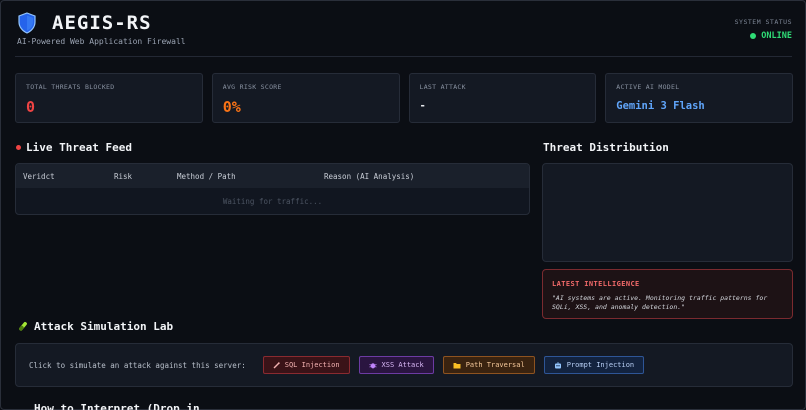 The image size is (806, 410). I want to click on column-header-reason: Reason (AI Analysis), so click(369, 176).